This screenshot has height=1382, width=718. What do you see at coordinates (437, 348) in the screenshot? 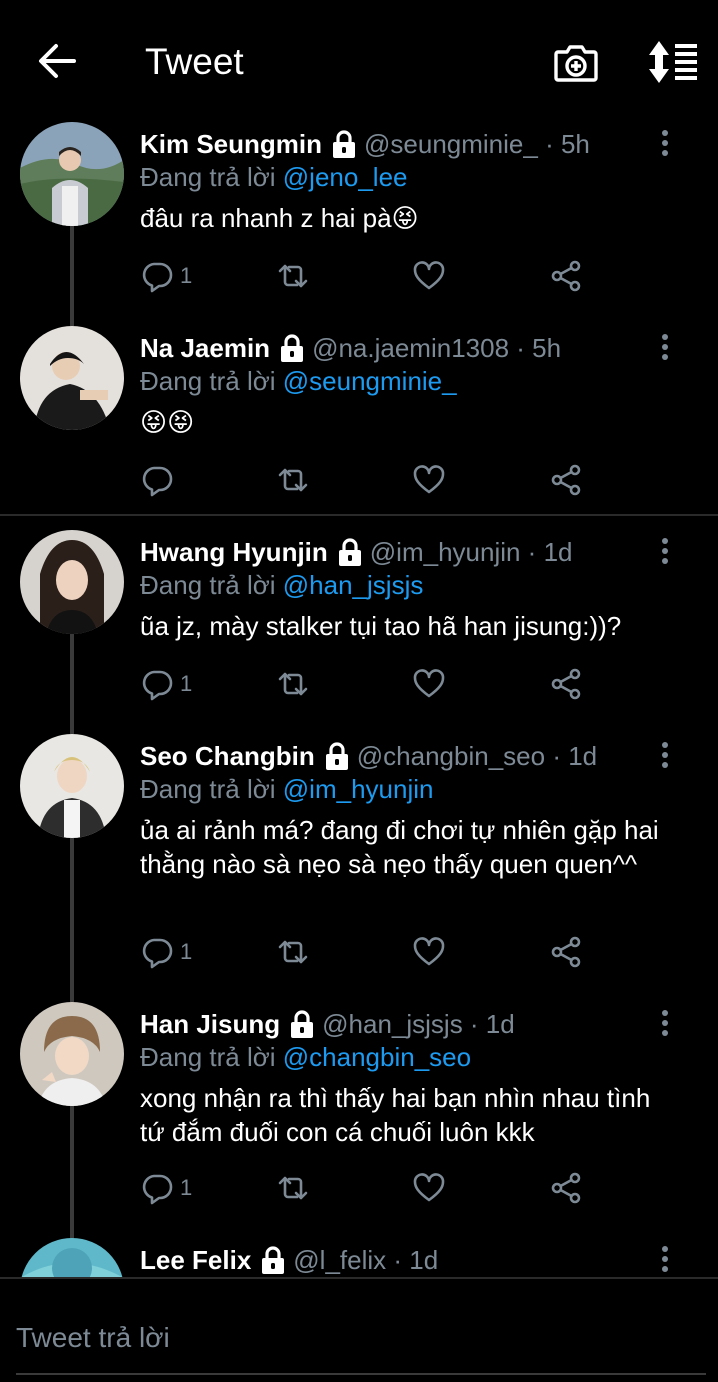
I see `author-handle: @na.jaemin1308 · 5h` at bounding box center [437, 348].